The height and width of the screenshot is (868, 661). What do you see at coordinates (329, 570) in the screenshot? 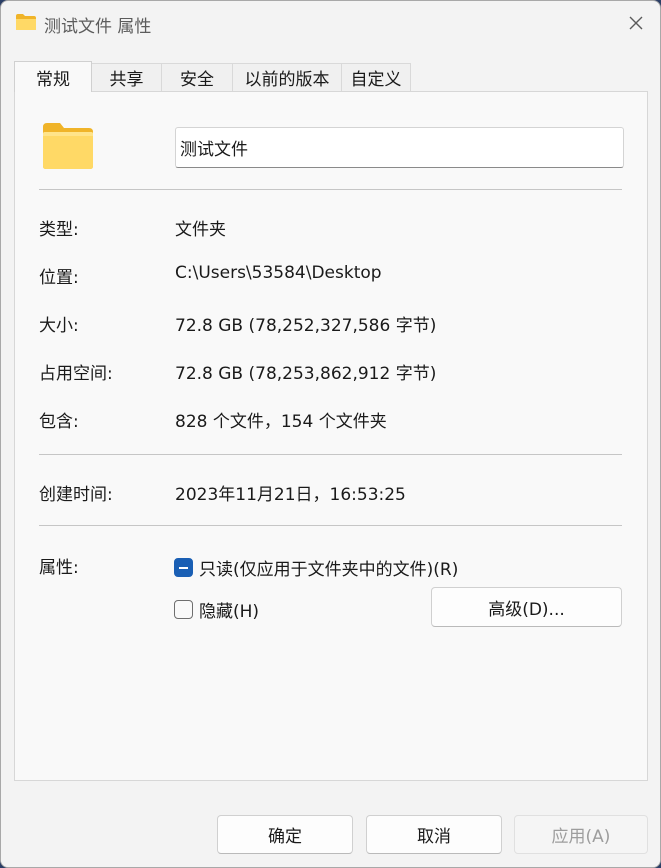
I see `readonly-label: 只读(仅应用于文件夹中的文件)(R)` at bounding box center [329, 570].